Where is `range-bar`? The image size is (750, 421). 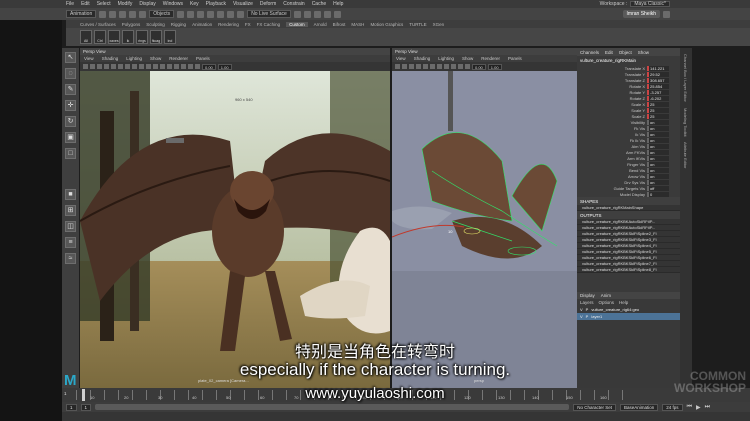
range-bar is located at coordinates (332, 407).